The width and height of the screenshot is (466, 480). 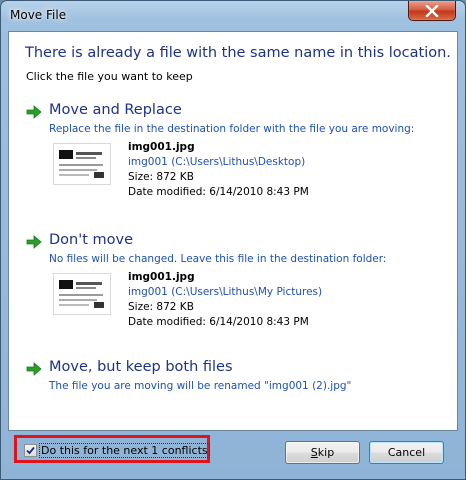 I want to click on skip-button-label: Skip, so click(x=322, y=452).